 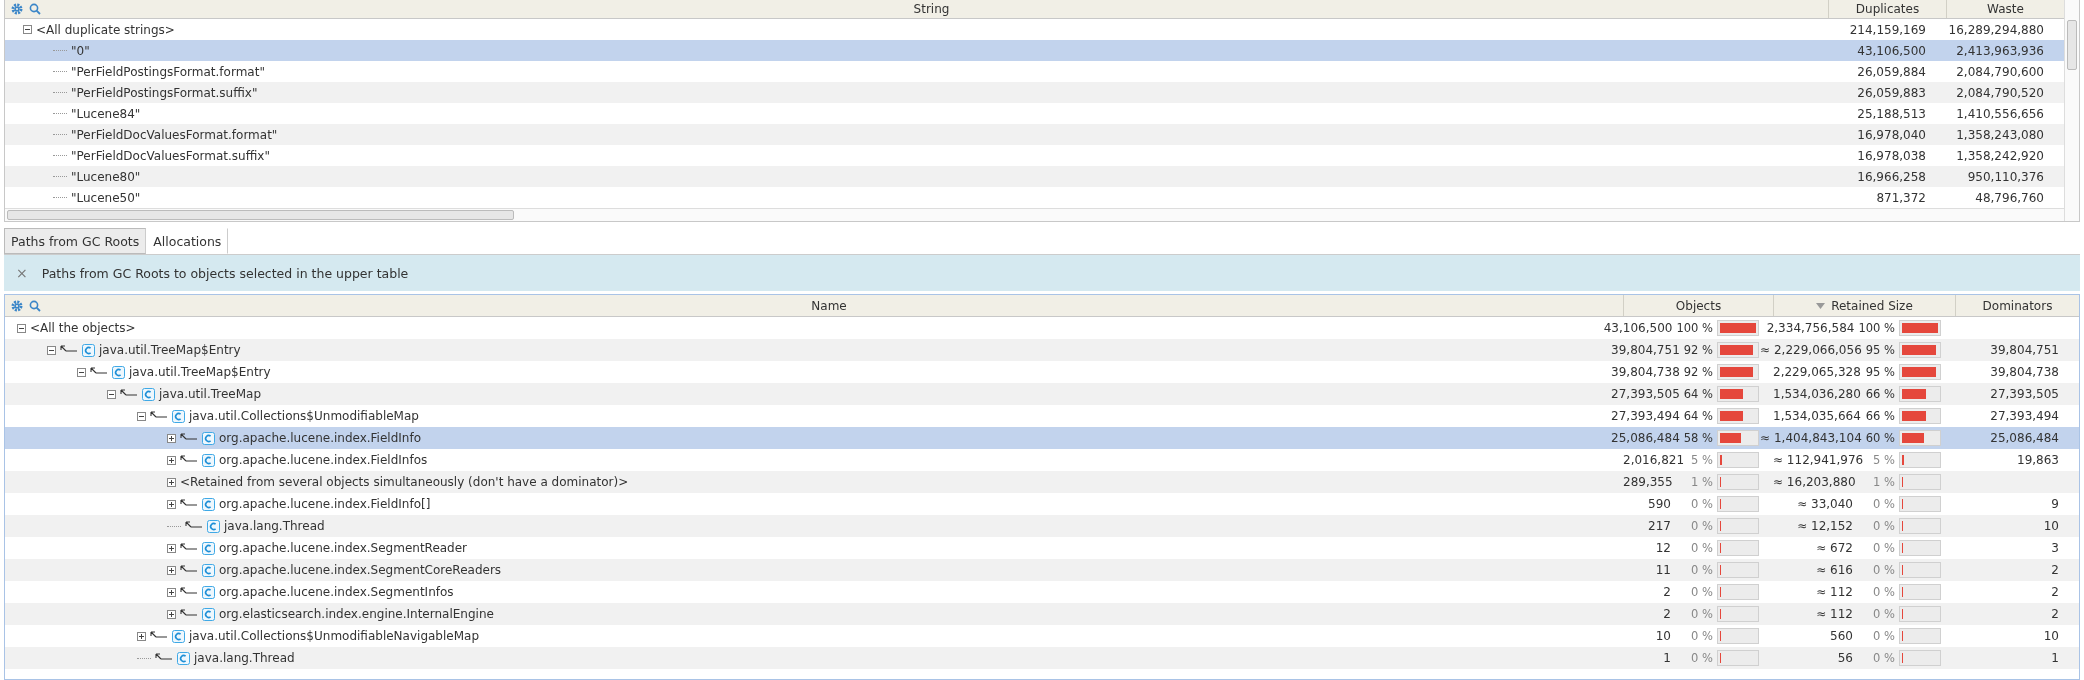 I want to click on table-cell-text: 2,084,790,520, so click(x=2000, y=92).